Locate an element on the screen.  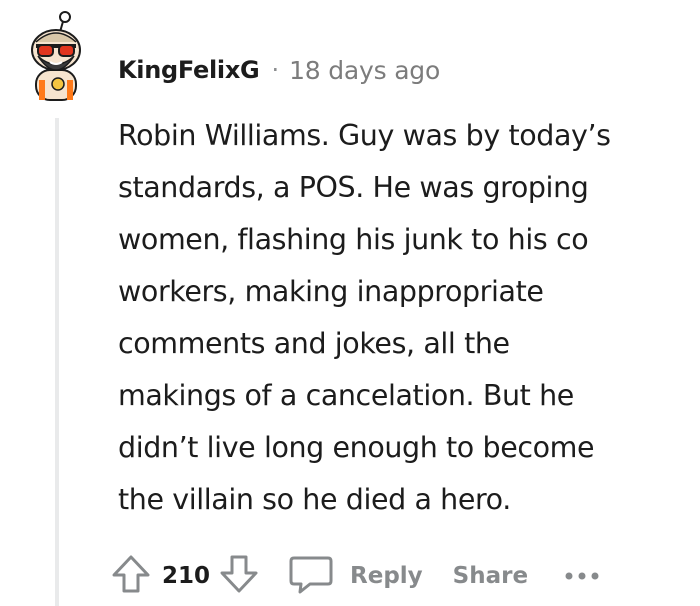
comment-header: KingFelixG · 18 days ago is located at coordinates (279, 70).